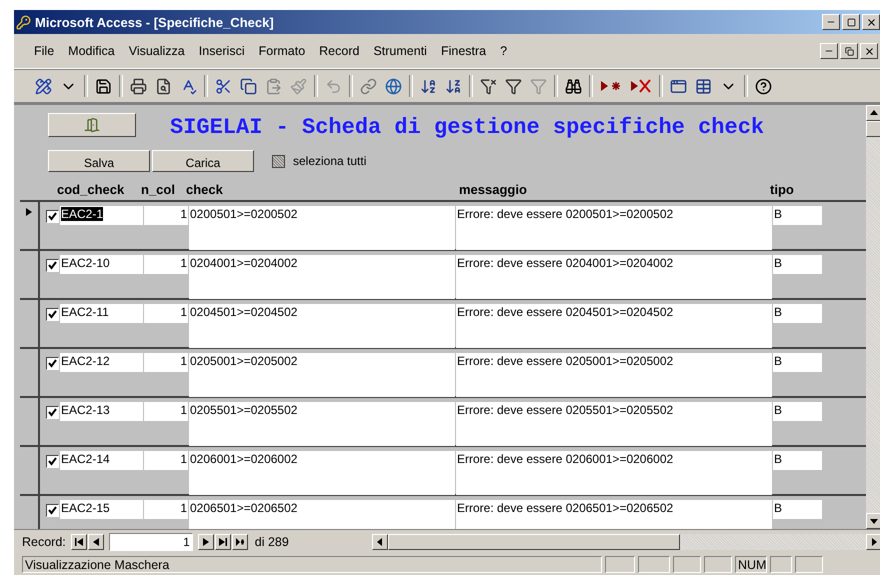  I want to click on menu-item: Finestra, so click(463, 51).